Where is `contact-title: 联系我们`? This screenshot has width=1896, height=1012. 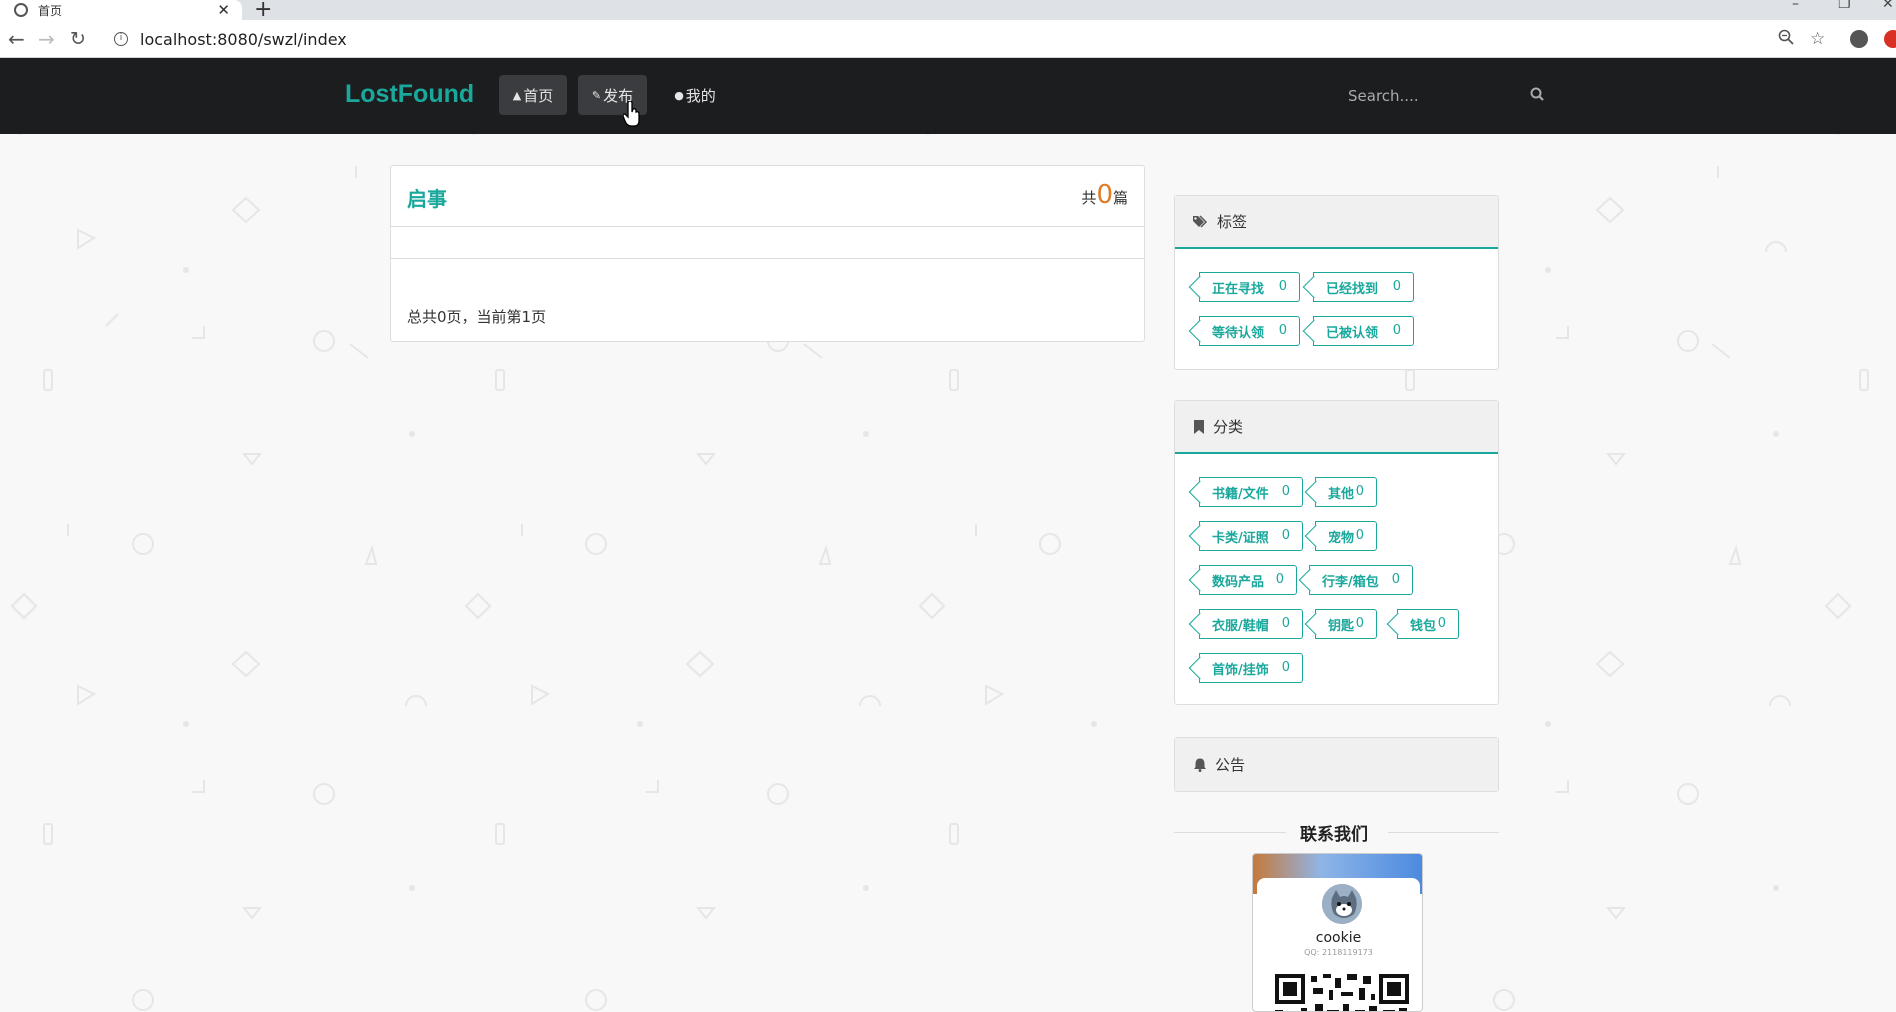
contact-title: 联系我们 is located at coordinates (1334, 835).